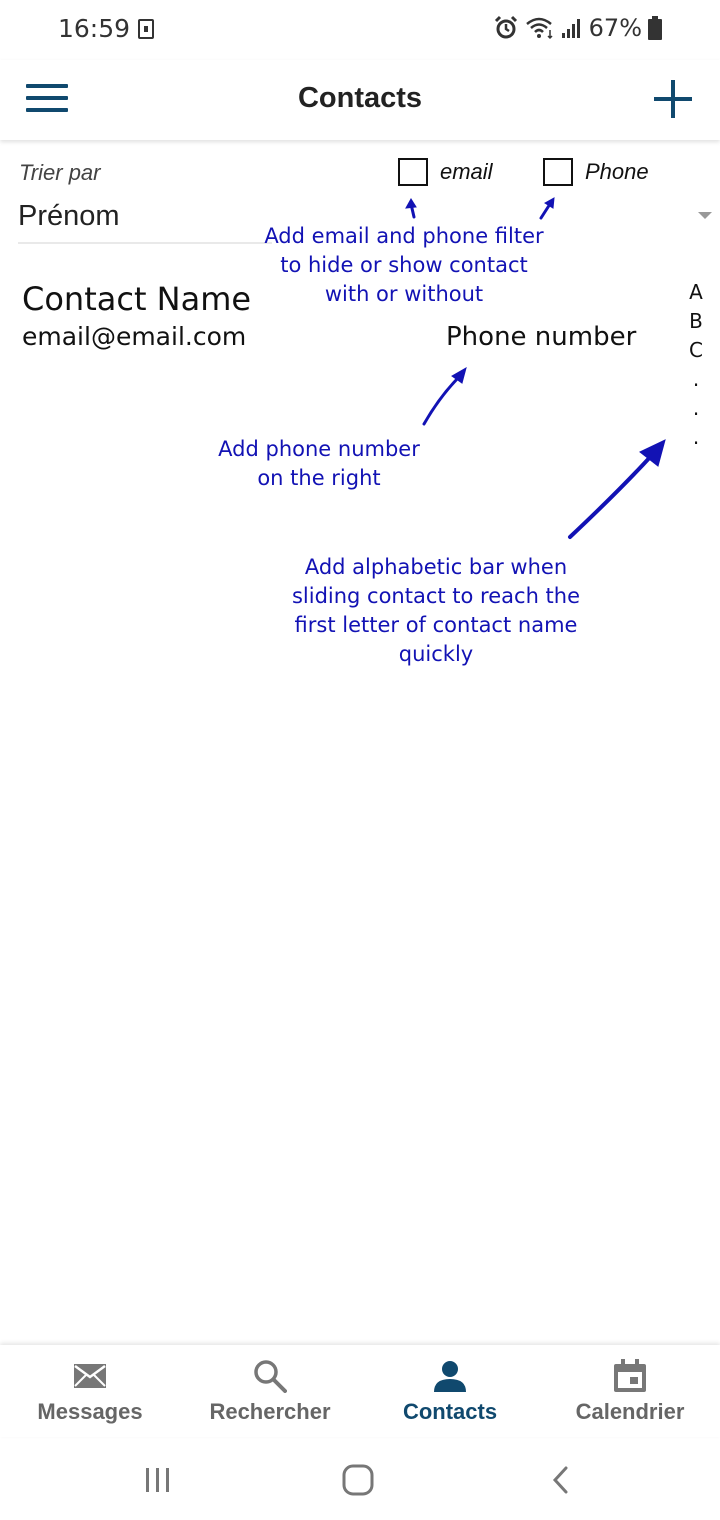 The width and height of the screenshot is (720, 1520). Describe the element at coordinates (319, 449) in the screenshot. I see `annotation-line: Add phone number` at that location.